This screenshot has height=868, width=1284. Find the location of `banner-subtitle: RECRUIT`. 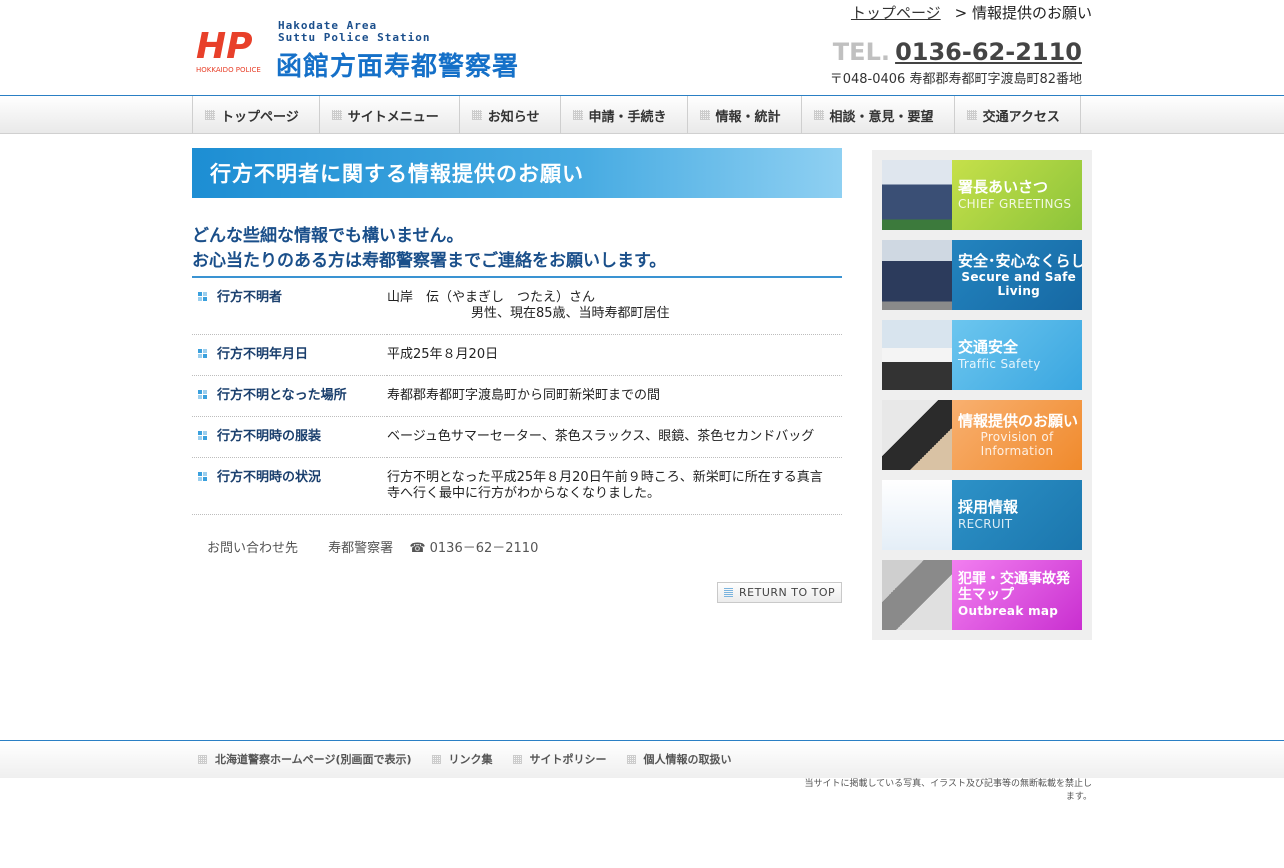

banner-subtitle: RECRUIT is located at coordinates (985, 524).